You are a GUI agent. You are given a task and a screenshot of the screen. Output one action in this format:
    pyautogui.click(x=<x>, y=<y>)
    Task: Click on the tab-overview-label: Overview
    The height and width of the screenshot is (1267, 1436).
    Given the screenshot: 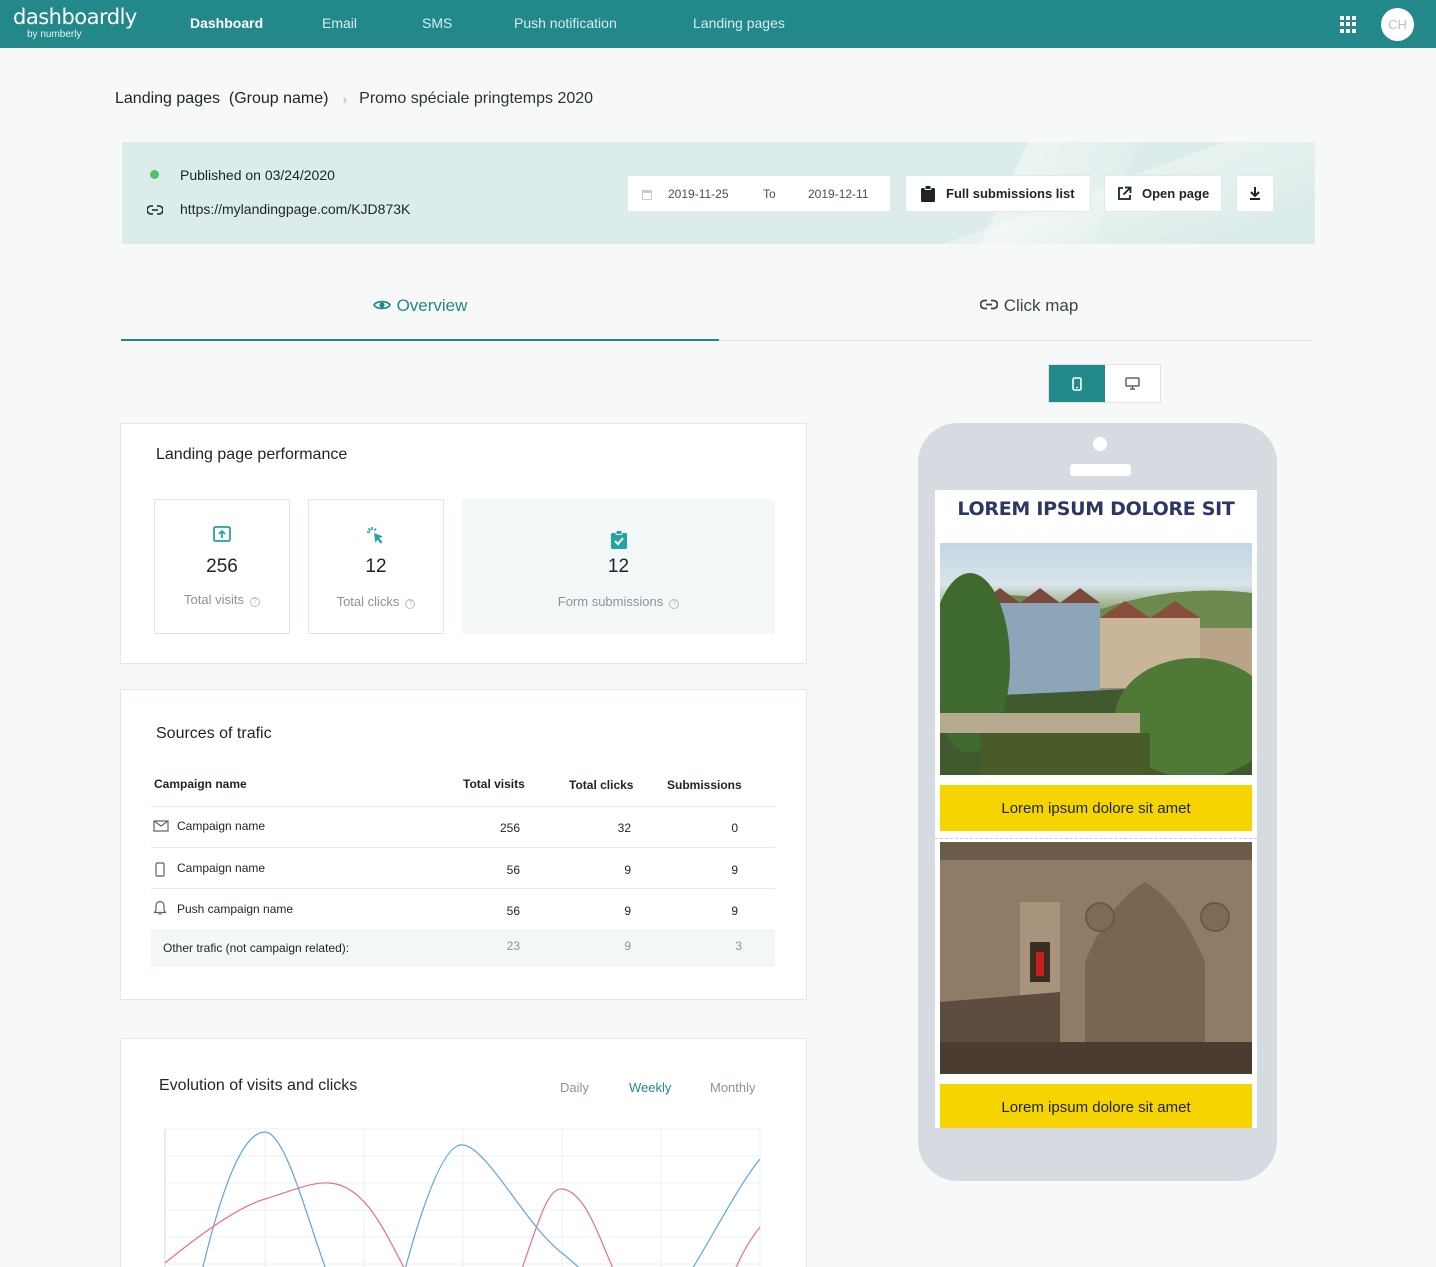 What is the action you would take?
    pyautogui.click(x=432, y=305)
    